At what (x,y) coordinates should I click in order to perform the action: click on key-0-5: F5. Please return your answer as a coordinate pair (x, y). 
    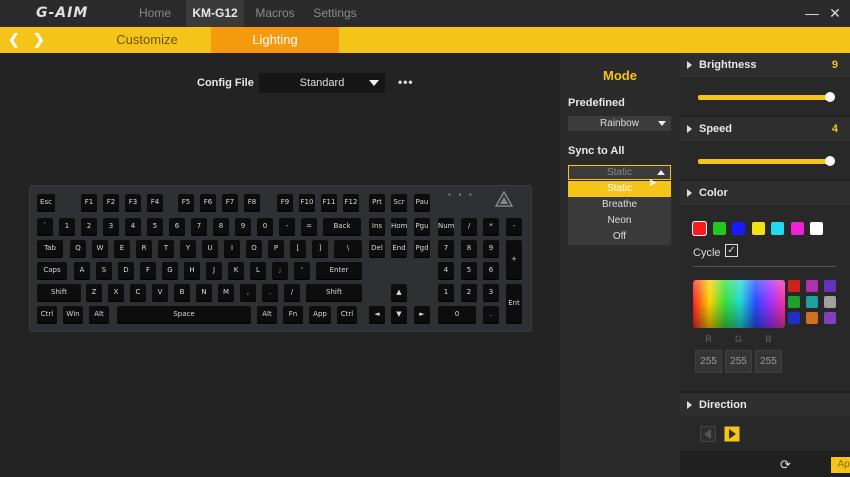
    Looking at the image, I should click on (186, 202).